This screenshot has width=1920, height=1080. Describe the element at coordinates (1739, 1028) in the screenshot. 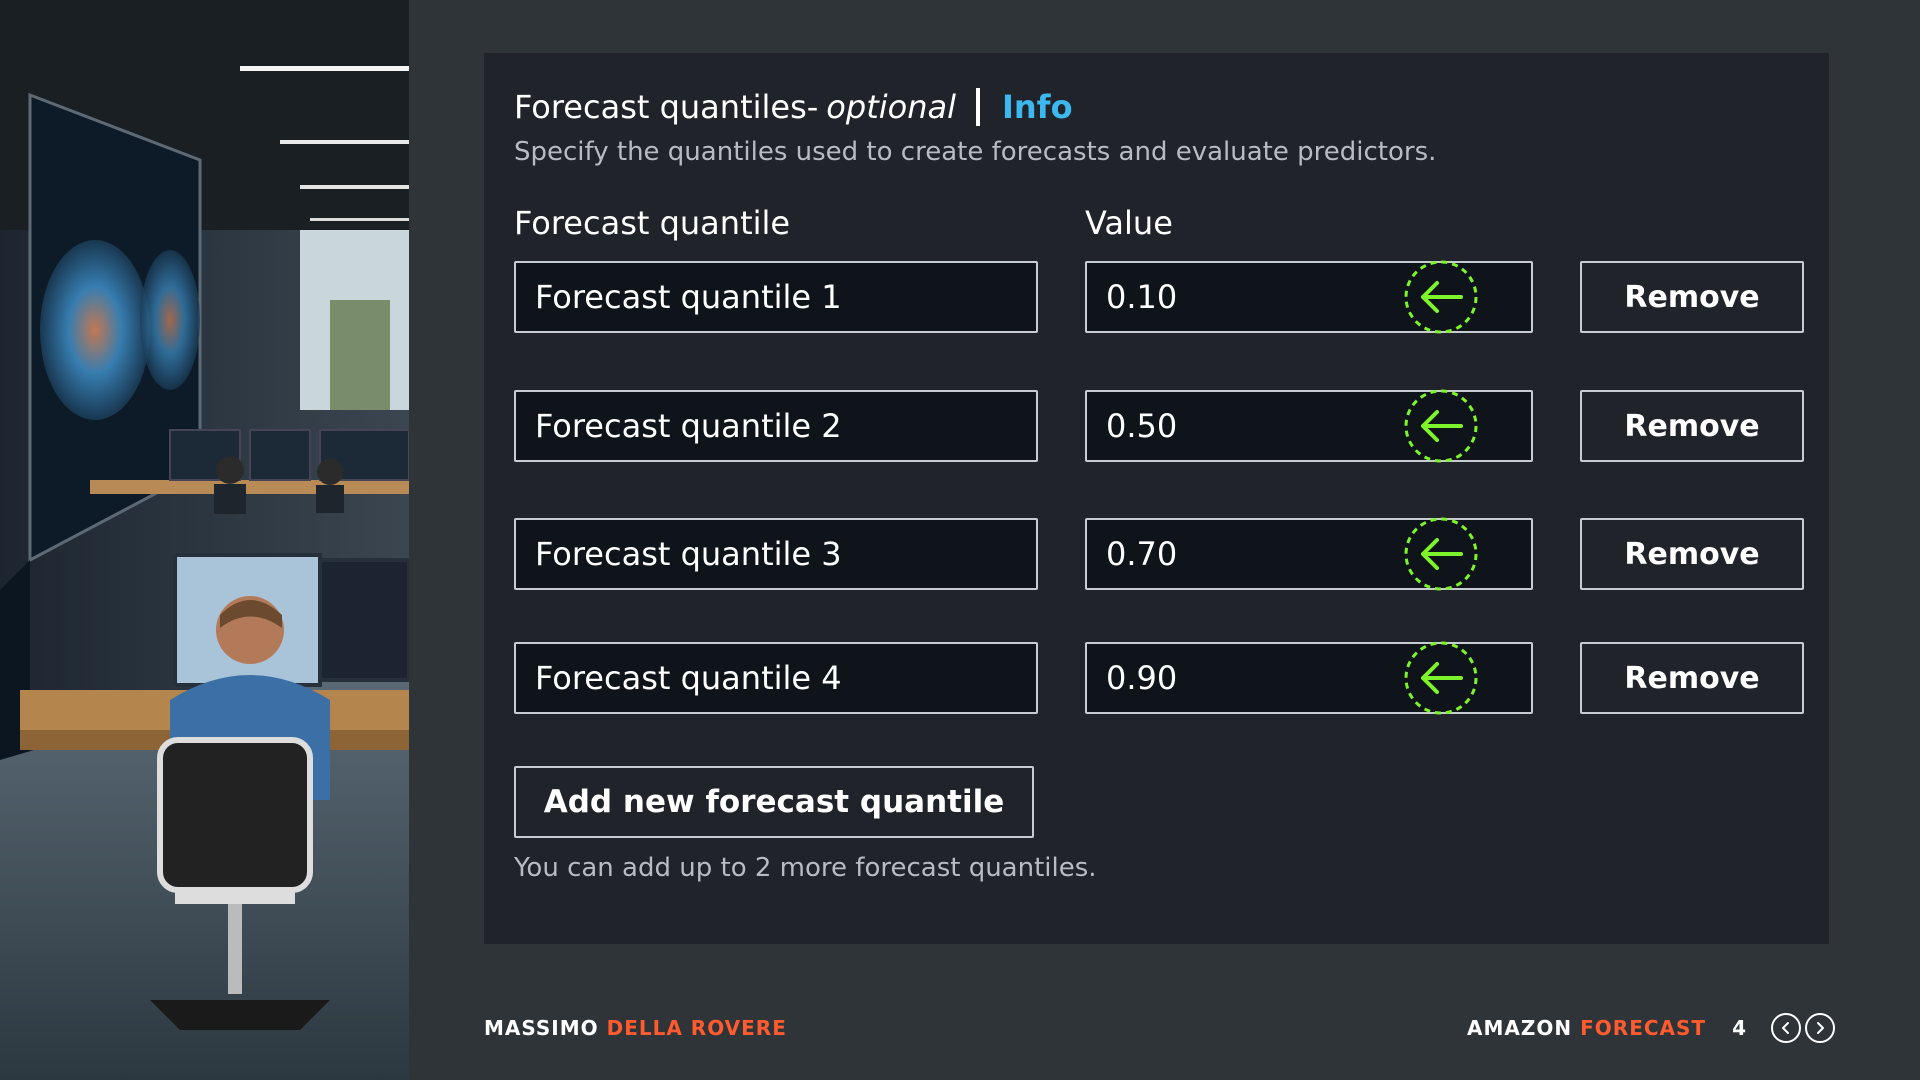

I see `page-number: 4` at that location.